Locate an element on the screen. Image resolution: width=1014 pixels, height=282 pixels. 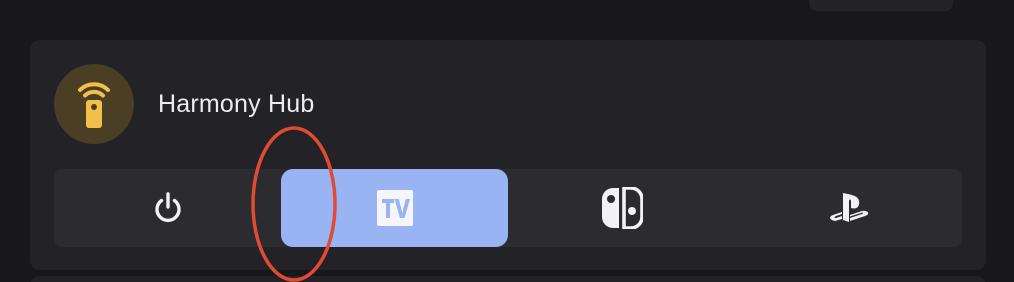
device-avatar is located at coordinates (94, 104).